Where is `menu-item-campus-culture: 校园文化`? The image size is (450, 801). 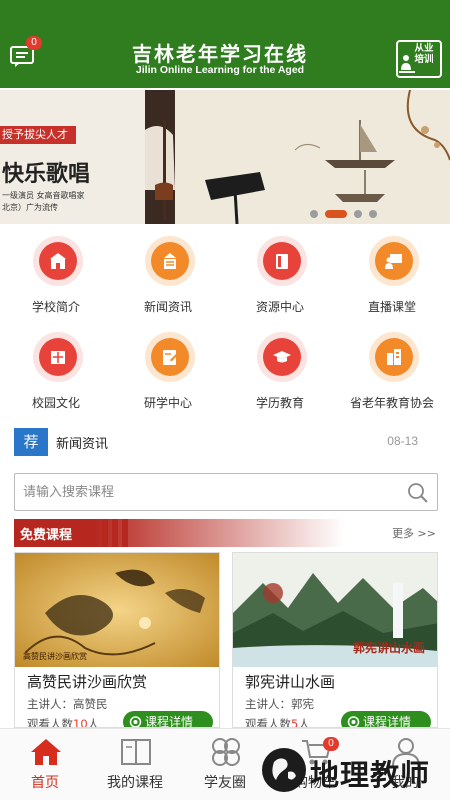 menu-item-campus-culture: 校园文化 is located at coordinates (56, 377).